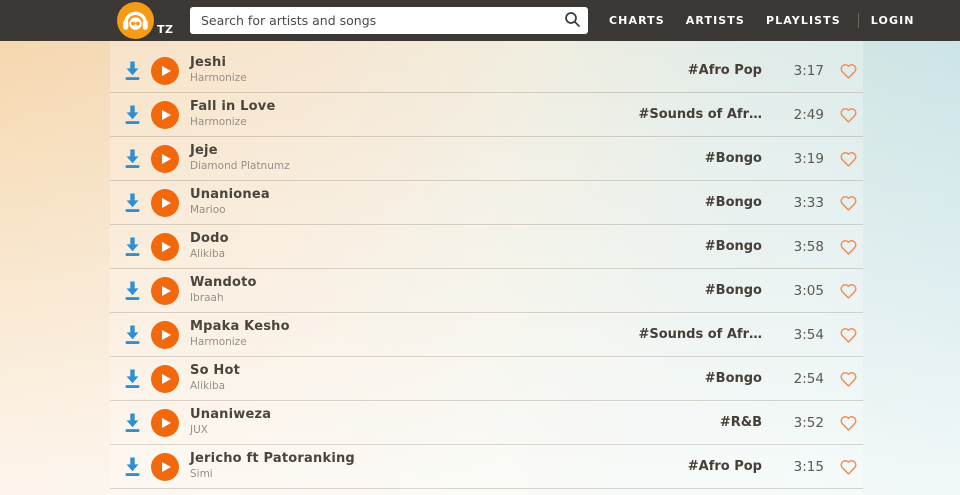 The width and height of the screenshot is (960, 495). What do you see at coordinates (808, 70) in the screenshot?
I see `song-duration: 3:17` at bounding box center [808, 70].